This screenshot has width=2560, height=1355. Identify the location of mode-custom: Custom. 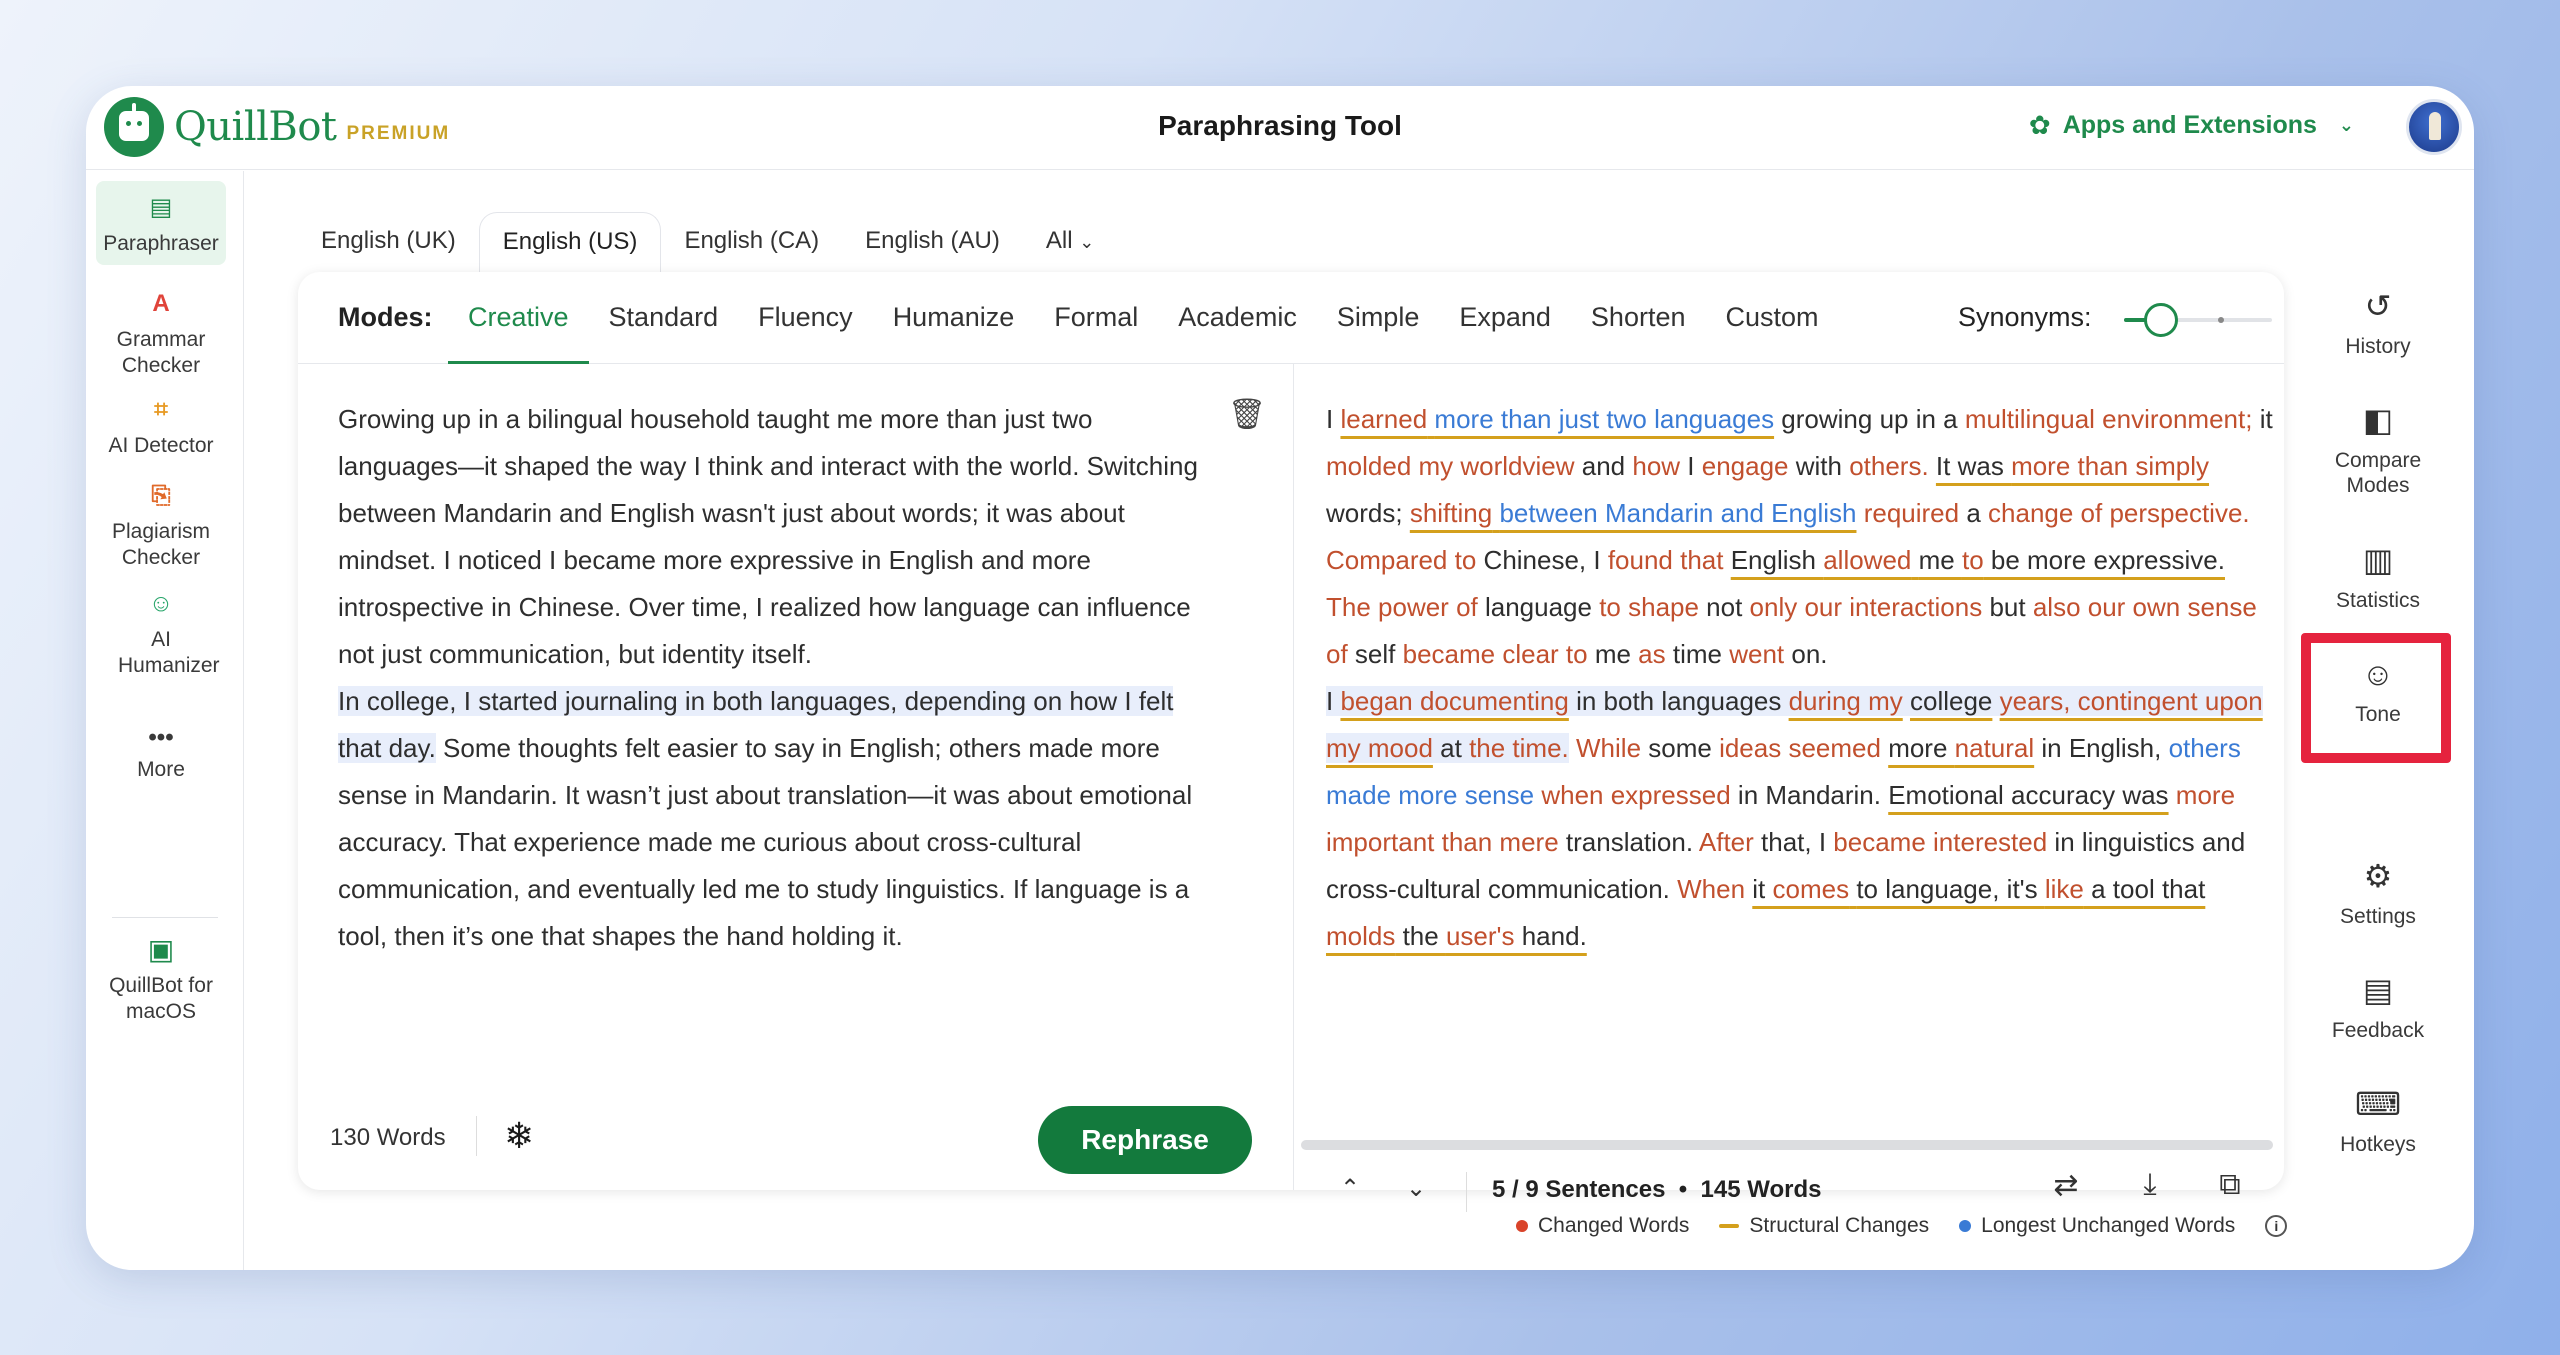
(1772, 318).